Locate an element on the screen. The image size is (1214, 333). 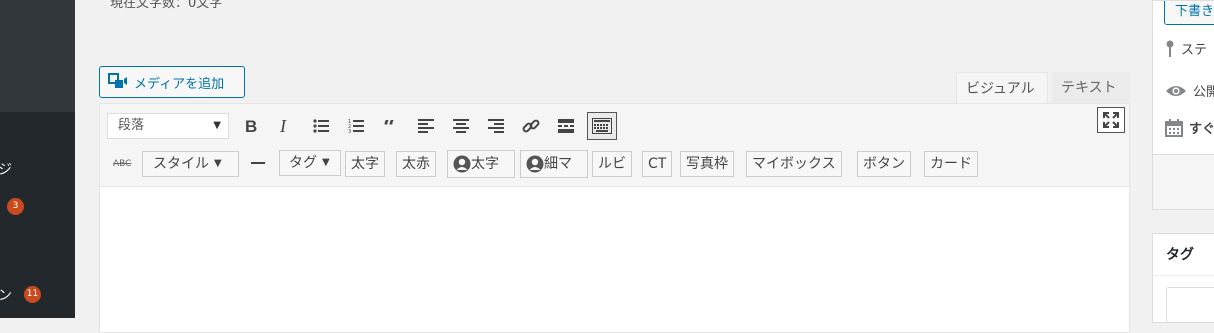
avatar-bold-button: 太字 is located at coordinates (481, 164).